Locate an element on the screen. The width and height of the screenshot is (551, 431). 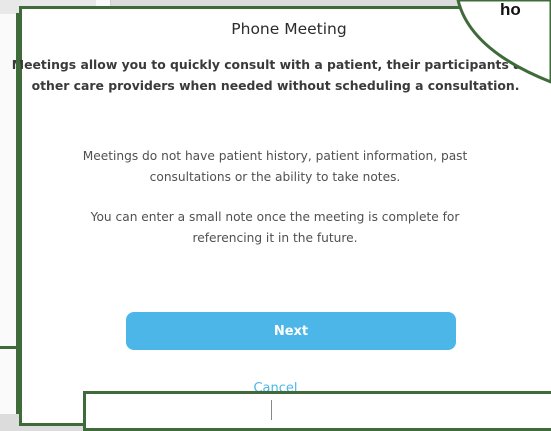
callout-bubble is located at coordinates (503, 42).